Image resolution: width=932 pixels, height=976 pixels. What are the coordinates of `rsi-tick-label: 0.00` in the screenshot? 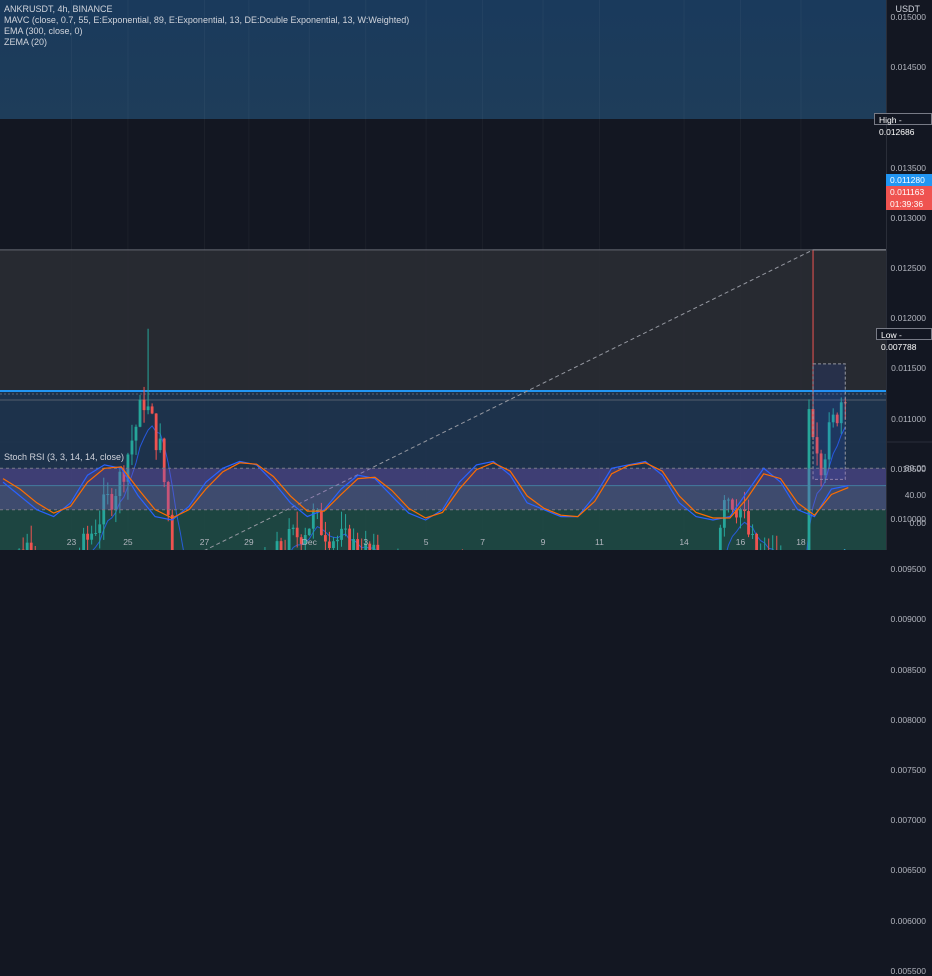 It's located at (917, 523).